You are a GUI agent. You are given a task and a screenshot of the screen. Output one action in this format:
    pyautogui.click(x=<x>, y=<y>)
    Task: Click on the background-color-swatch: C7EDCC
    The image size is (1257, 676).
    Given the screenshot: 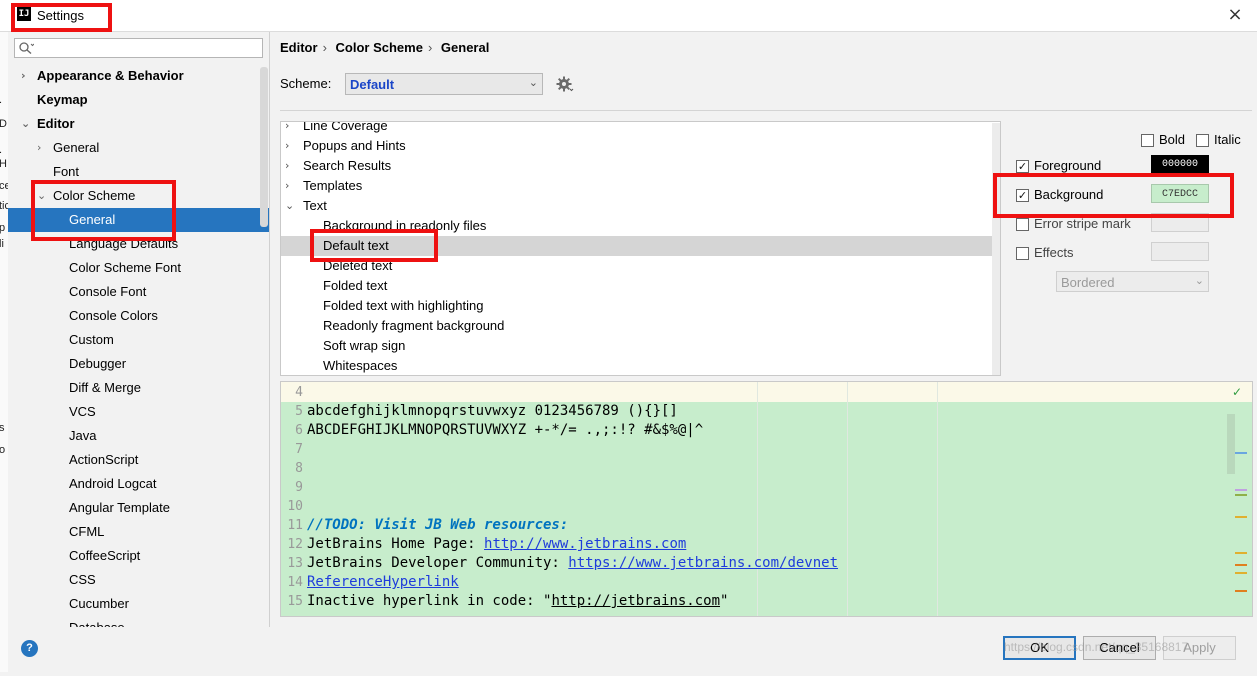 What is the action you would take?
    pyautogui.click(x=1180, y=193)
    